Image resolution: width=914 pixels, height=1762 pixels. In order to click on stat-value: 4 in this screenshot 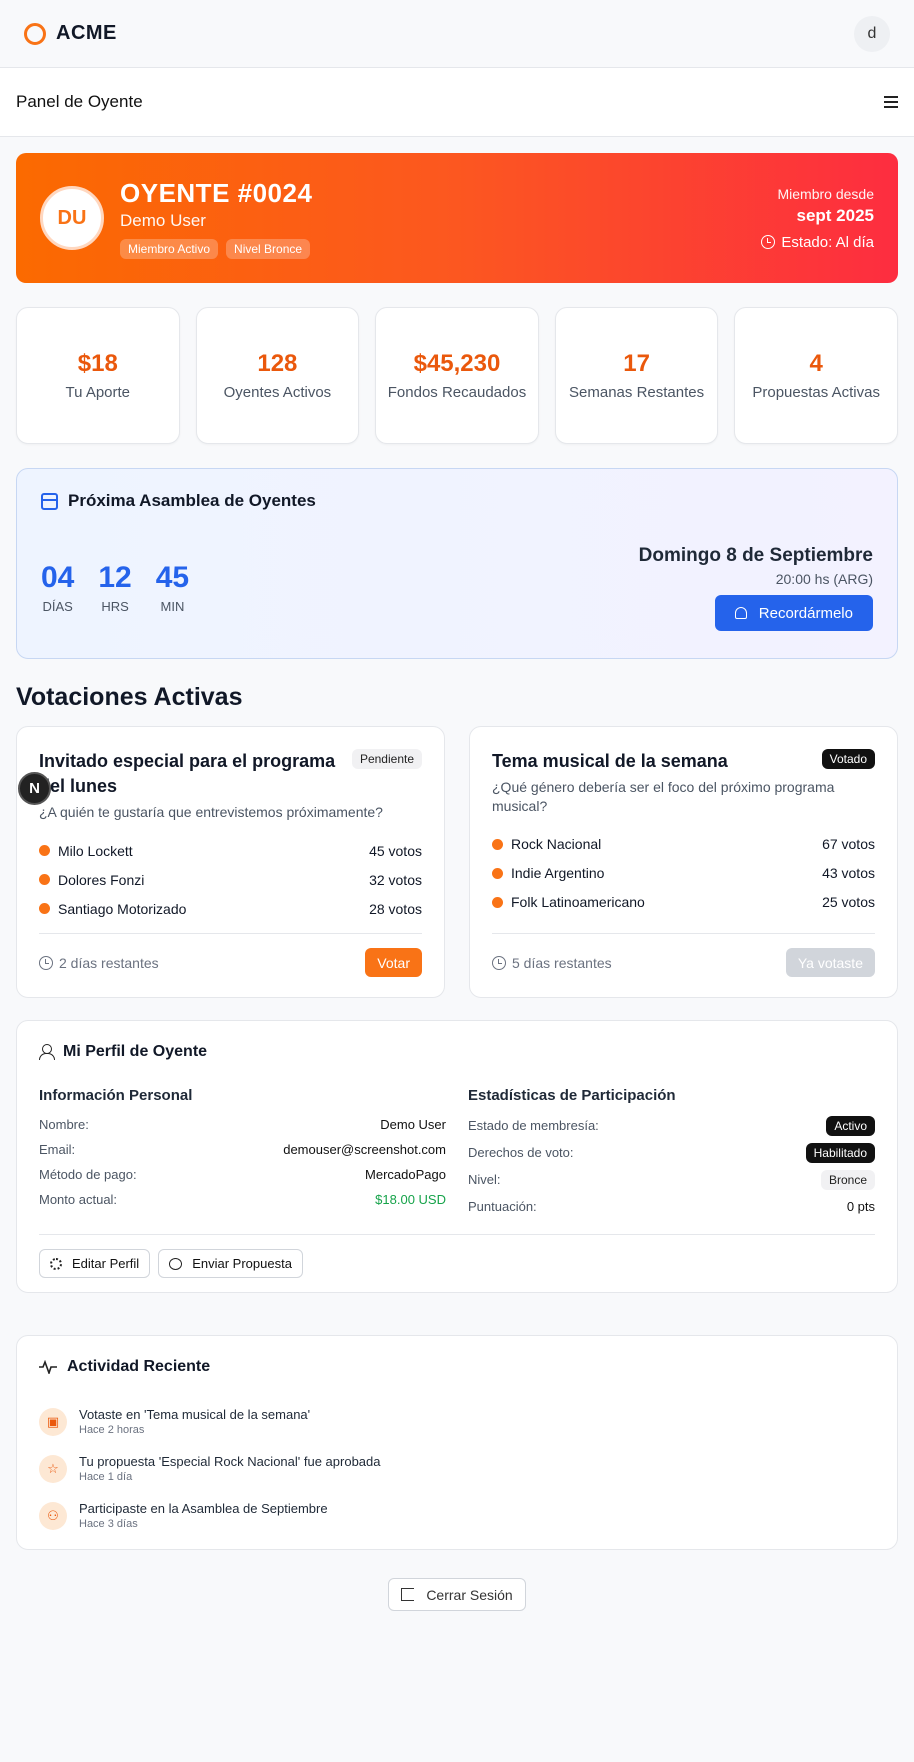, I will do `click(816, 363)`.